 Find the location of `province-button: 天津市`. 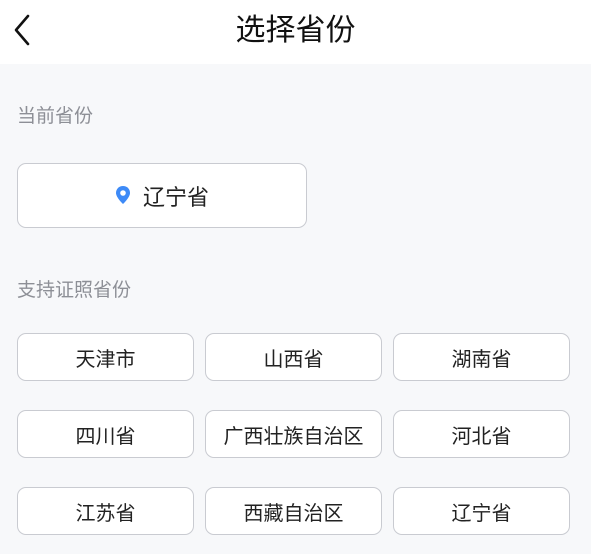

province-button: 天津市 is located at coordinates (105, 357).